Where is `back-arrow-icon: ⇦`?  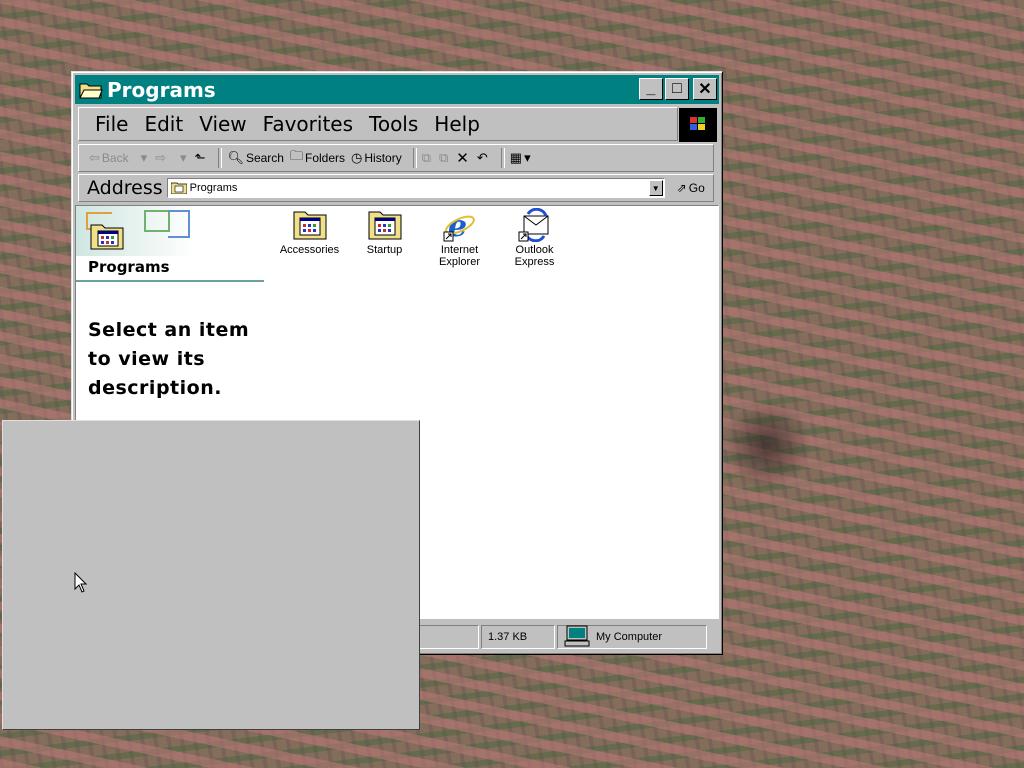
back-arrow-icon: ⇦ is located at coordinates (94, 157).